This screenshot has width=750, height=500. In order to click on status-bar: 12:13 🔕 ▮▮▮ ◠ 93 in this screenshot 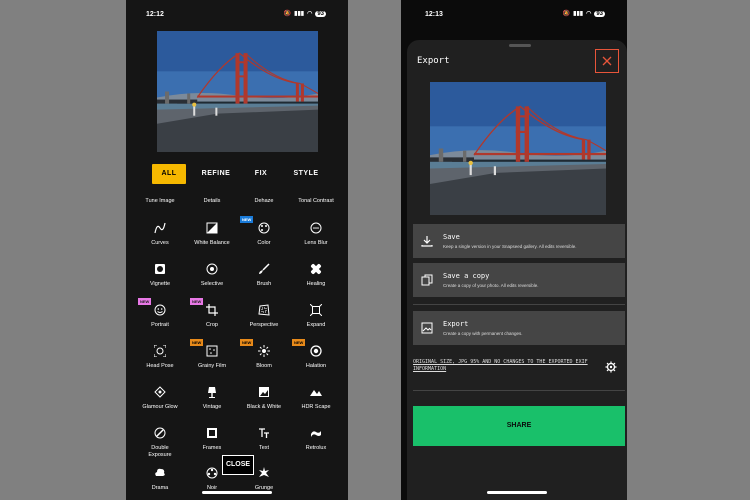, I will do `click(514, 16)`.